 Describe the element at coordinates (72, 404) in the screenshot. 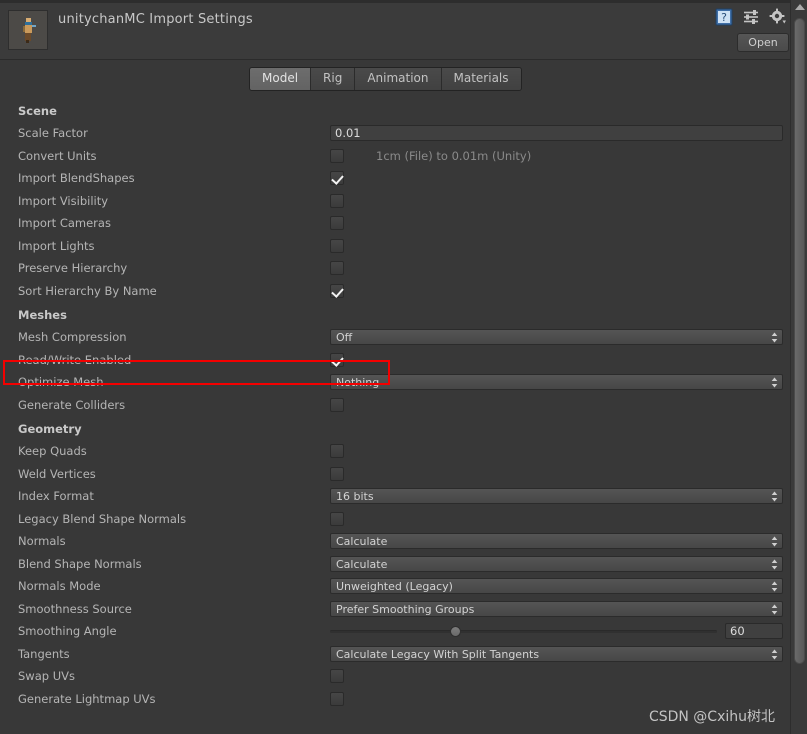

I see `label-generate-colliders: Generate Colliders` at that location.